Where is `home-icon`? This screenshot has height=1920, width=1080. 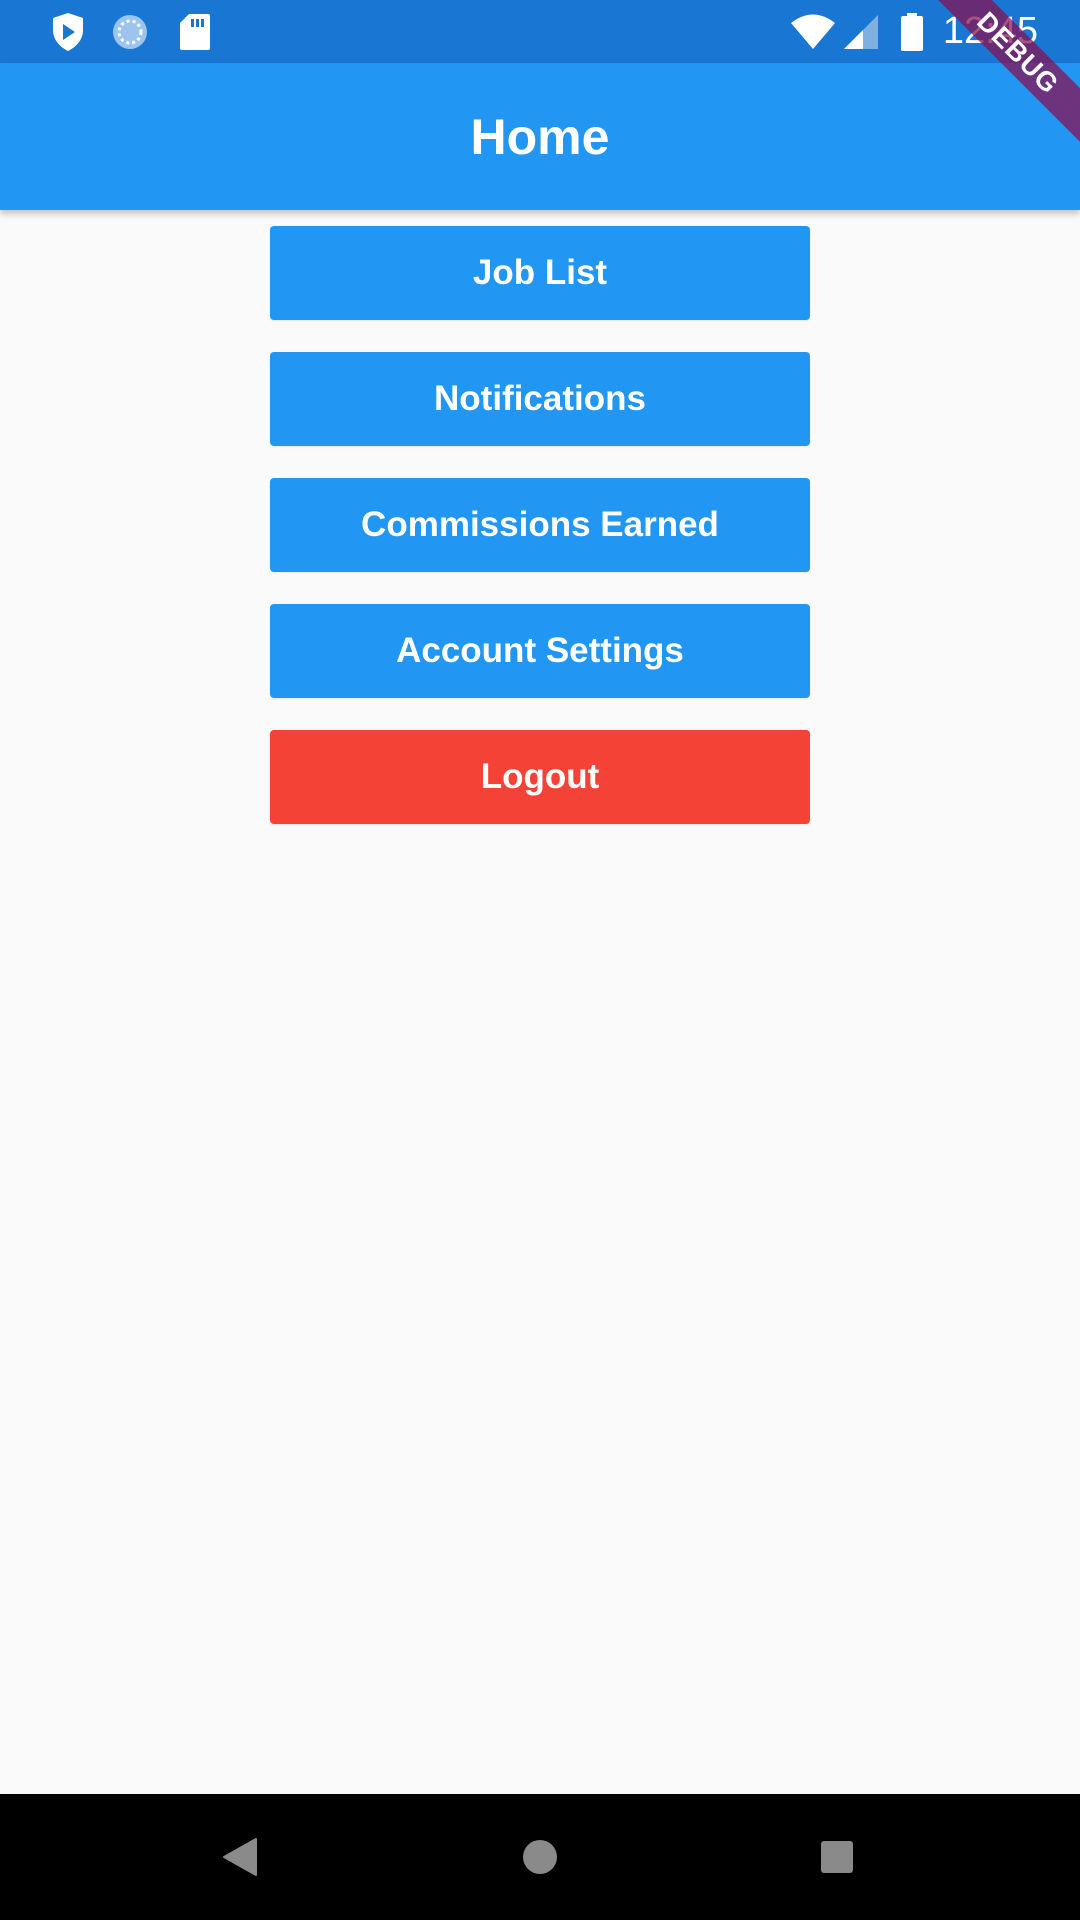 home-icon is located at coordinates (540, 1857).